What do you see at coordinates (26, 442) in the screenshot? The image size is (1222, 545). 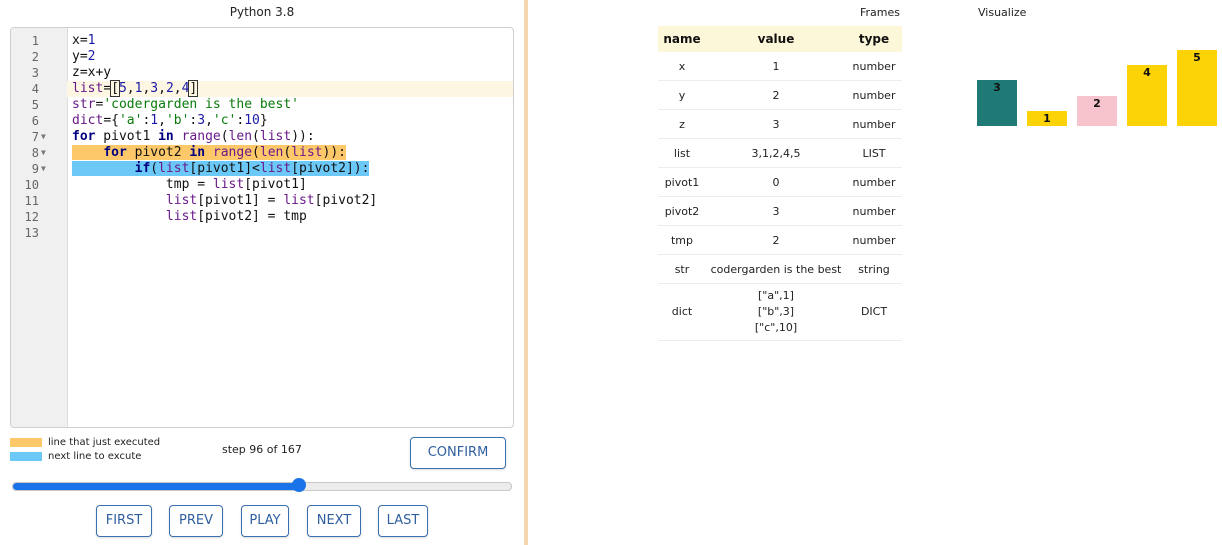 I see `legend-executed-swatch` at bounding box center [26, 442].